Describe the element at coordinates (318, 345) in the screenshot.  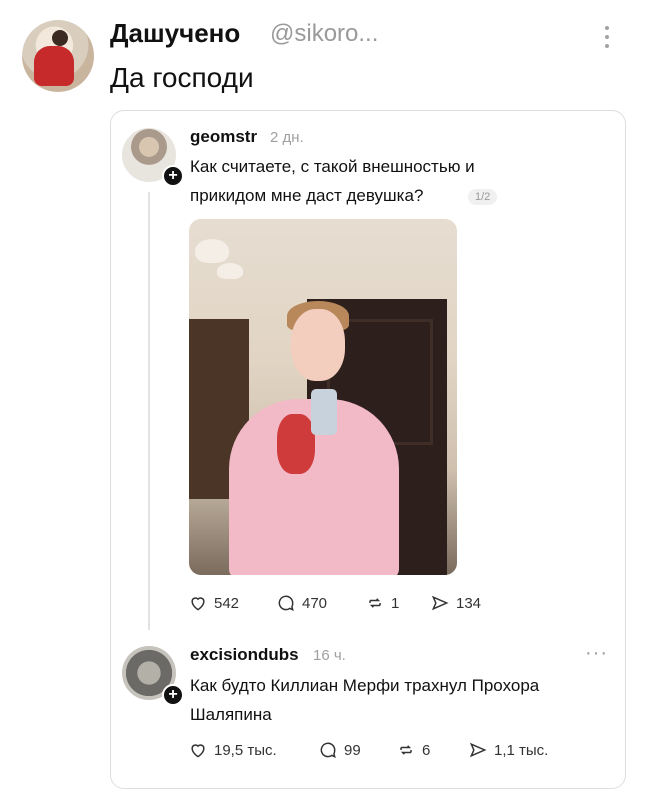
I see `photo-face` at that location.